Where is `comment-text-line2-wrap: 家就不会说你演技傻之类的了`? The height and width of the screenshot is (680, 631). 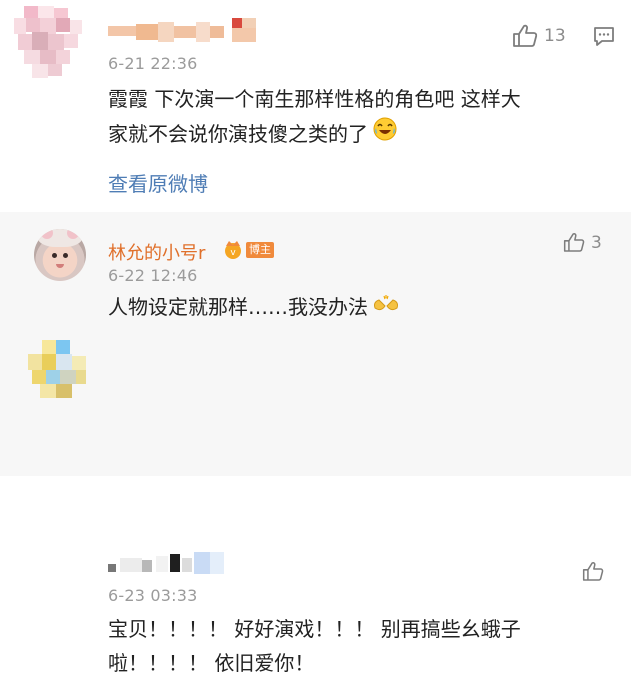
comment-text-line2-wrap: 家就不会说你演技傻之类的了 is located at coordinates (253, 134).